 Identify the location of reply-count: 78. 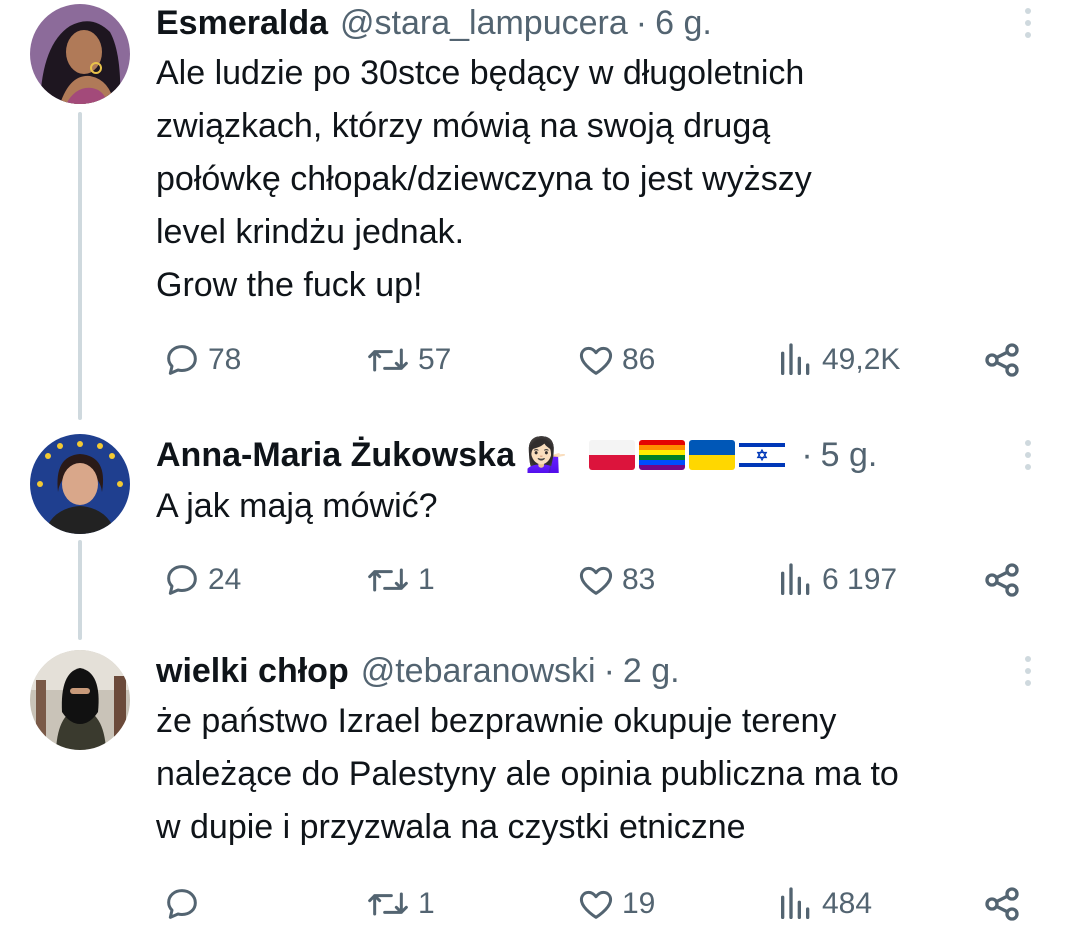
(225, 359).